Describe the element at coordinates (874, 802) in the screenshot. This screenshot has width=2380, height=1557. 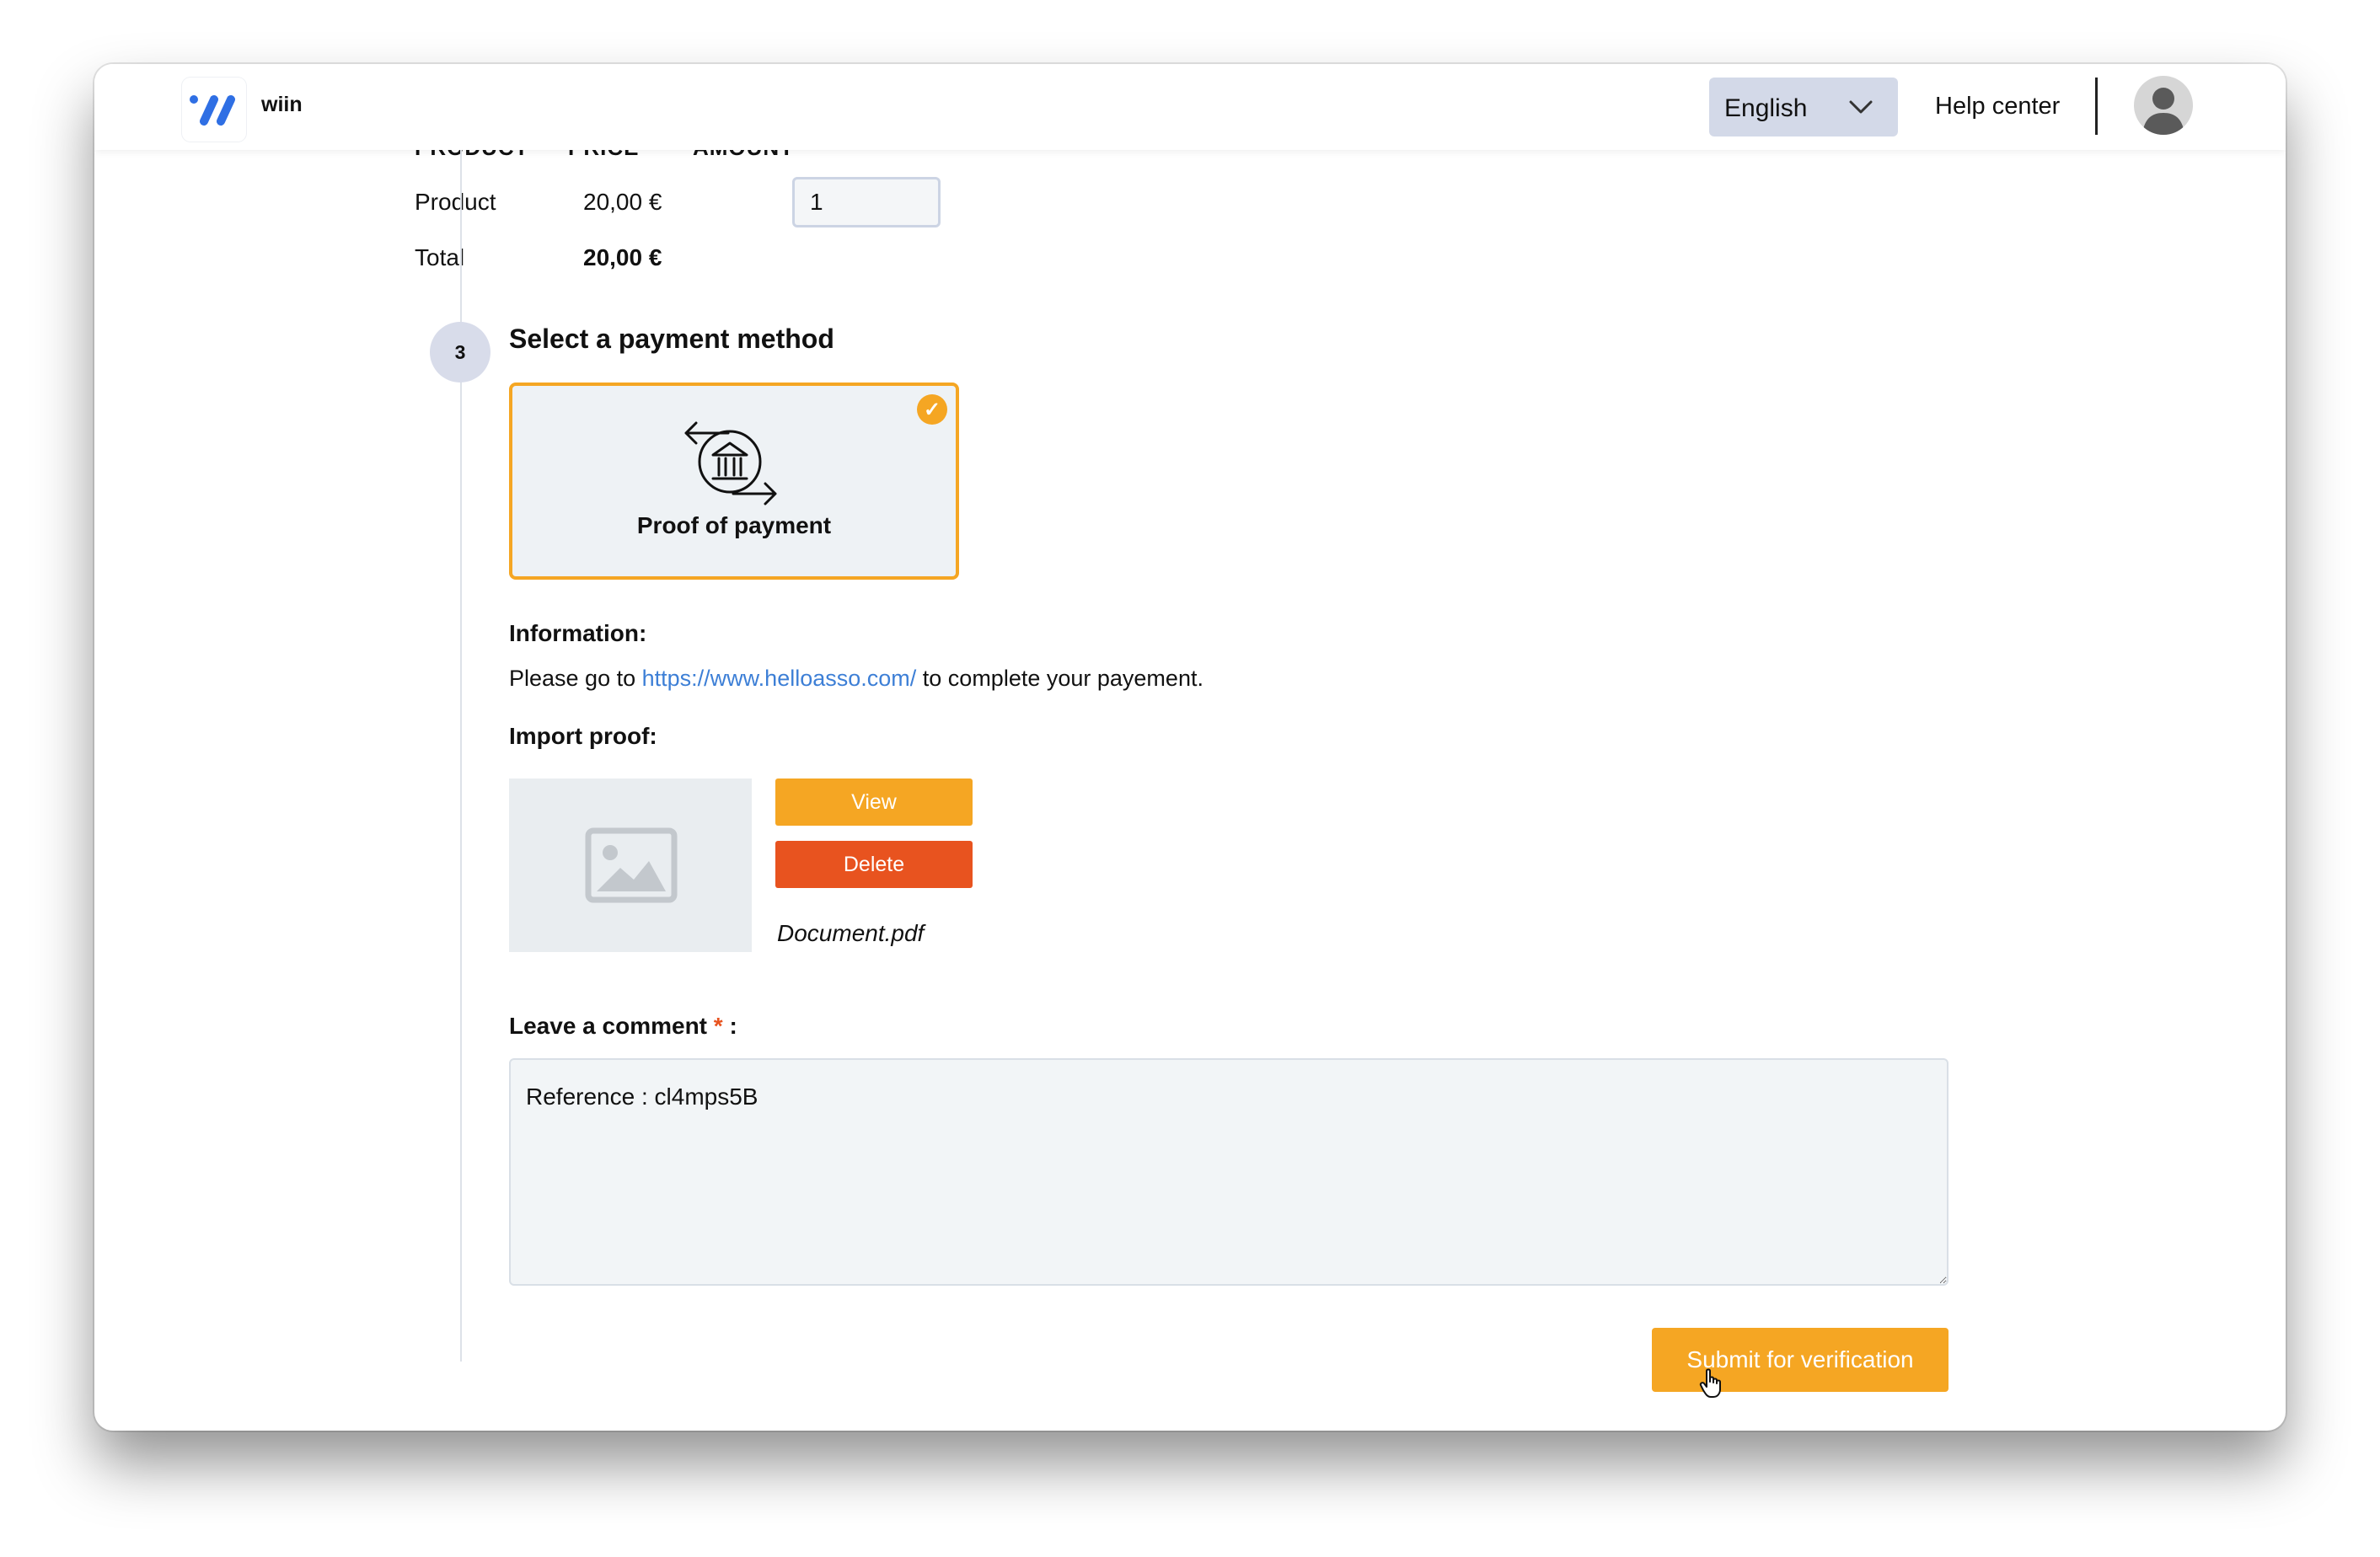
I see `view-proof-button: View` at that location.